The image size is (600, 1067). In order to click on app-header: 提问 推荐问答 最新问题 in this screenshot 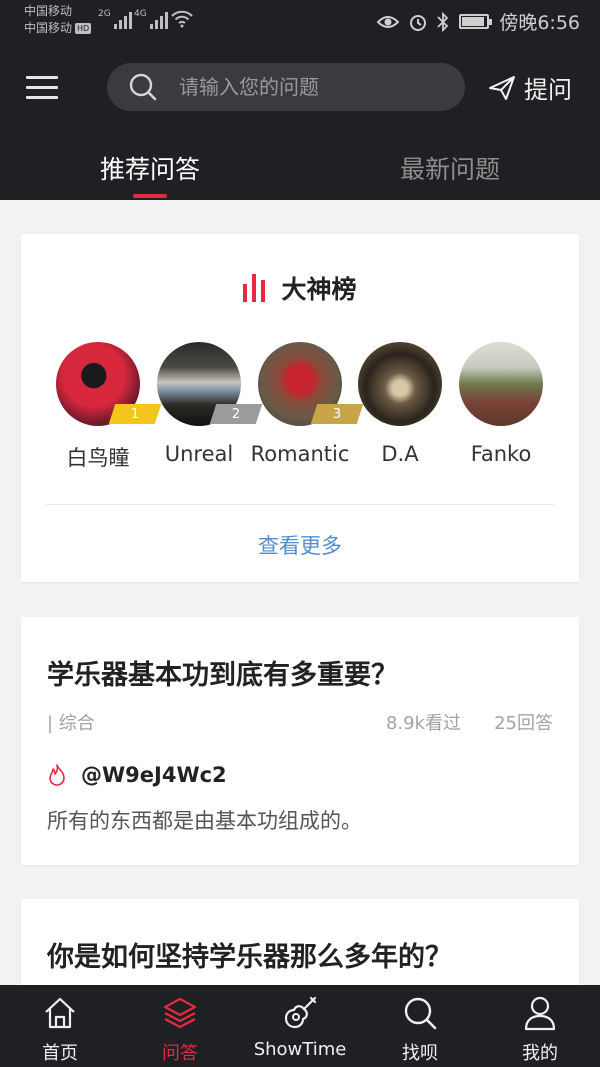, I will do `click(300, 121)`.